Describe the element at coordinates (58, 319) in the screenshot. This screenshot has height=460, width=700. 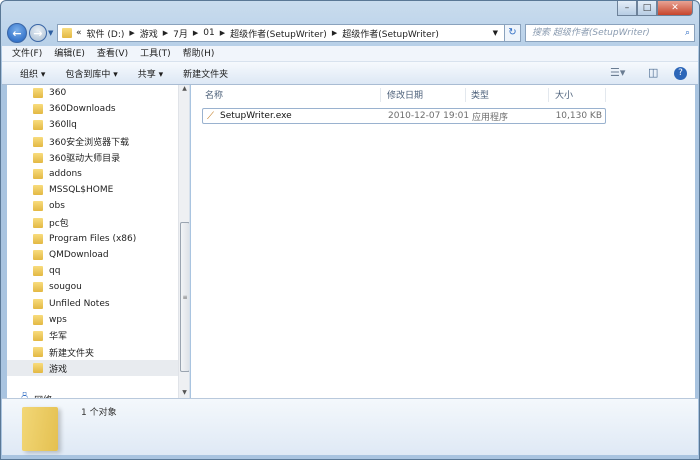
I see `tree-item-label: wps` at that location.